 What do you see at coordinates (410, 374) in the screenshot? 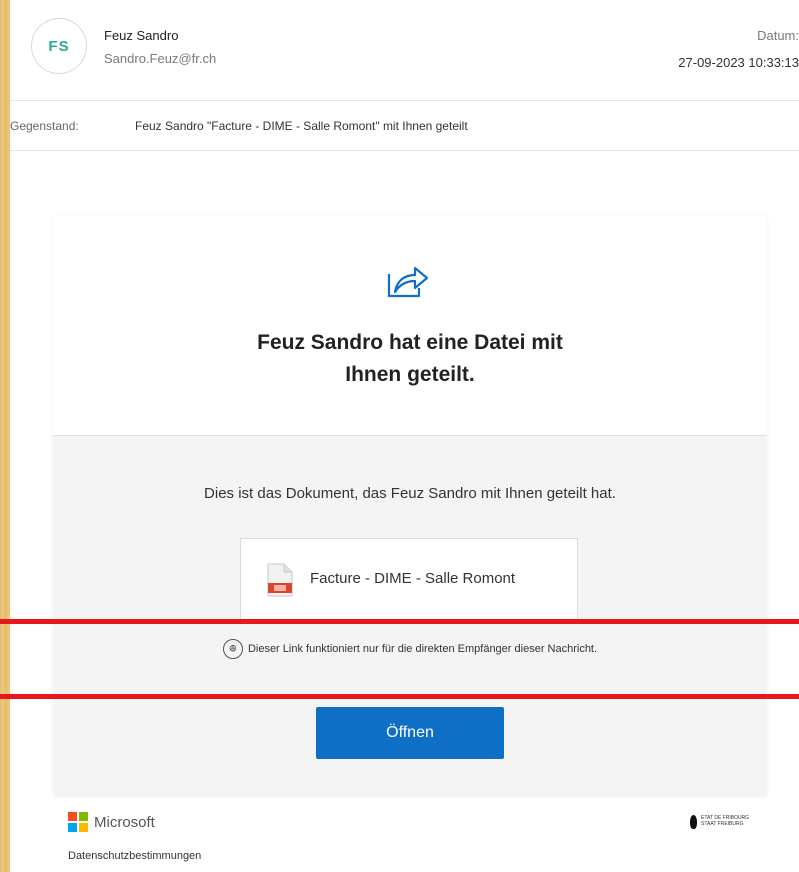
I see `card-title-line2: Ihnen geteilt.` at bounding box center [410, 374].